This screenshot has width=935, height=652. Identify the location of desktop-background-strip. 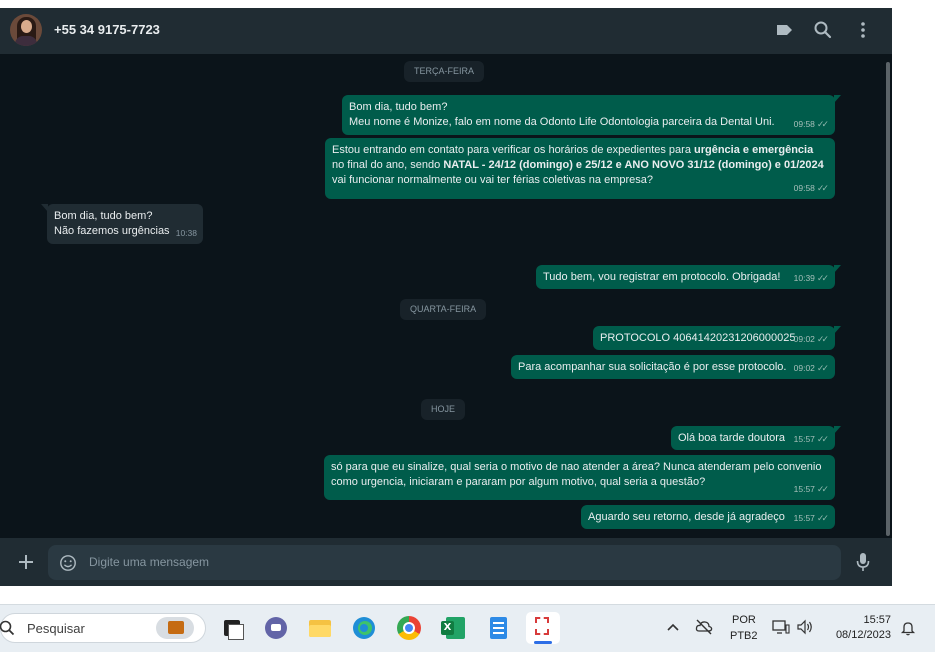
(913, 302).